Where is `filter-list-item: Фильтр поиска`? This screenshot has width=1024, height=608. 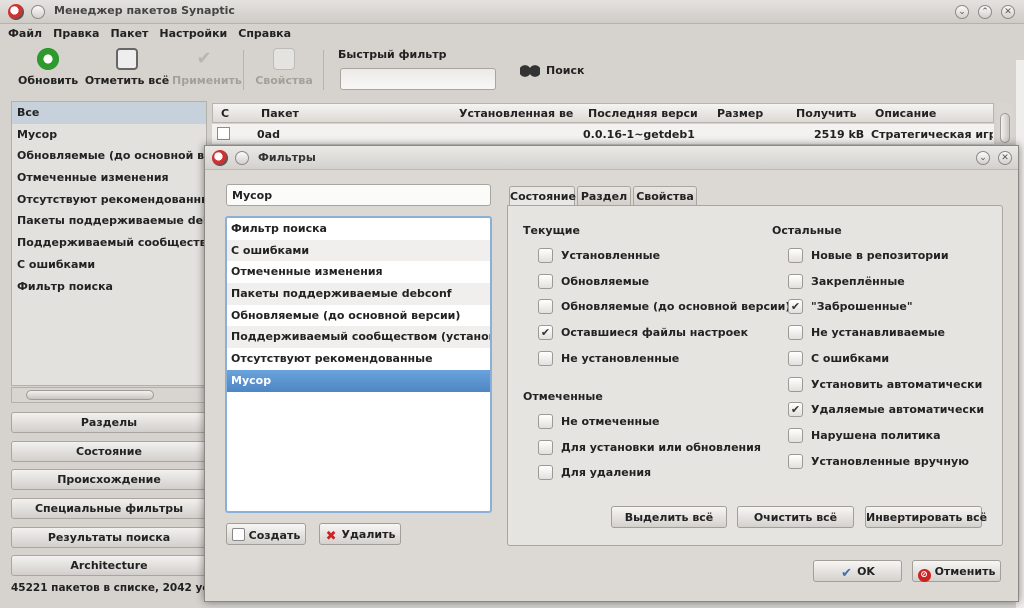
filter-list-item: Фильтр поиска is located at coordinates (358, 229).